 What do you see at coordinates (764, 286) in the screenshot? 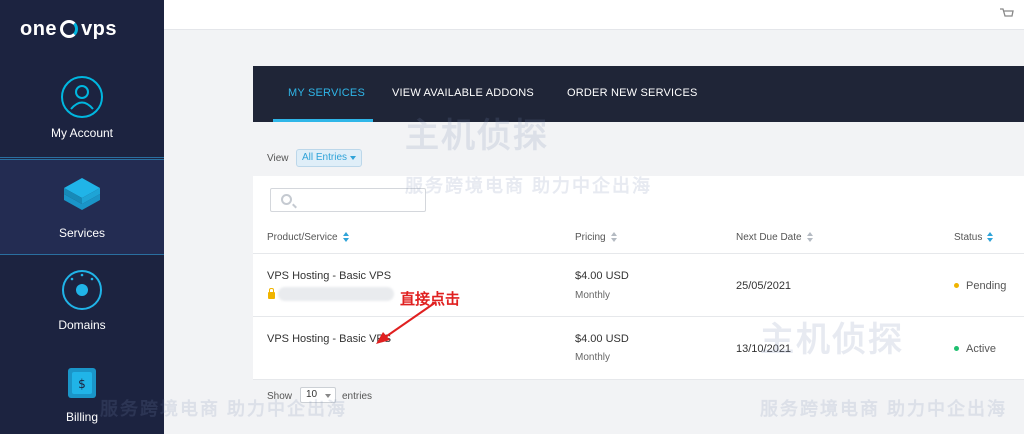
I see `row-due-date: 25/05/2021` at bounding box center [764, 286].